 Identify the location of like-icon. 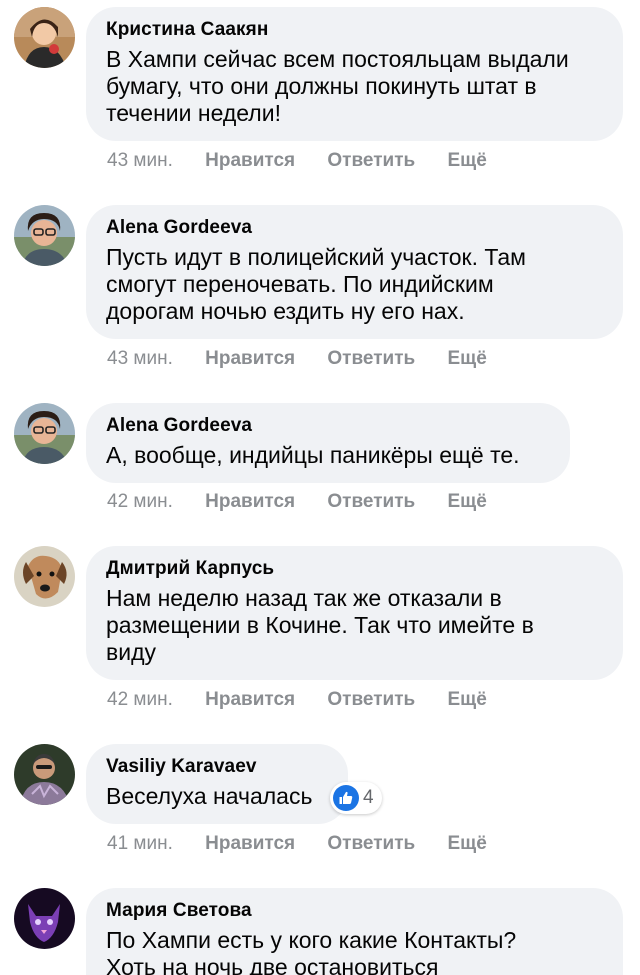
(346, 798).